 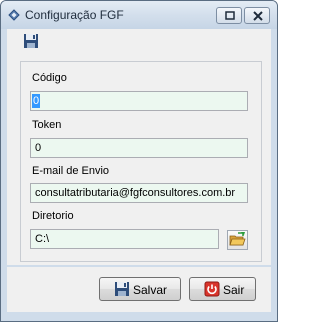 What do you see at coordinates (139, 101) in the screenshot?
I see `codigo-field: 0` at bounding box center [139, 101].